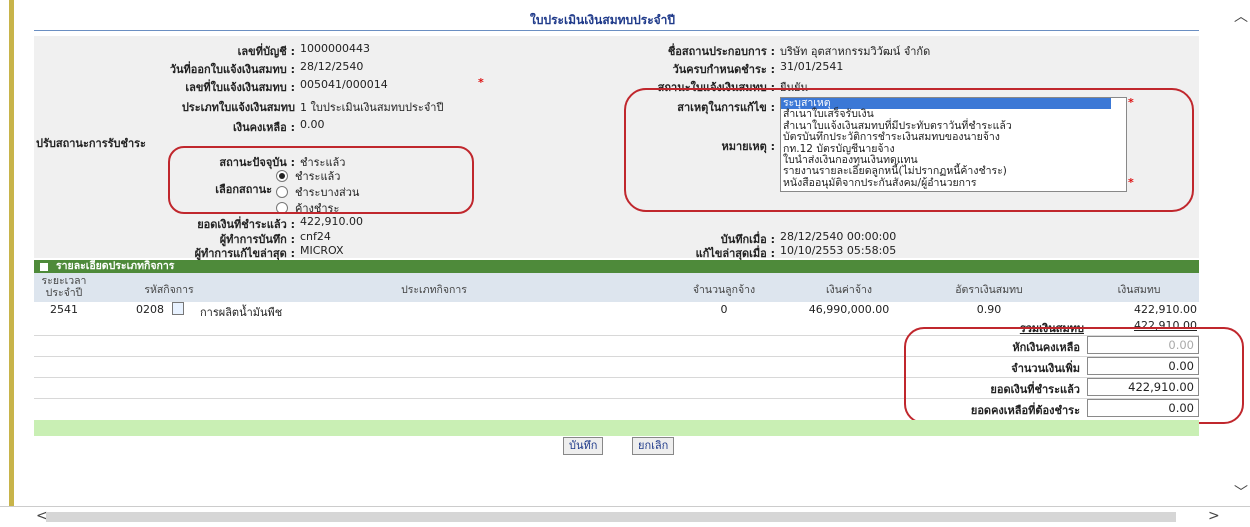 This screenshot has height=527, width=1250. Describe the element at coordinates (332, 66) in the screenshot. I see `issue-date-value: 28/12/2540` at that location.